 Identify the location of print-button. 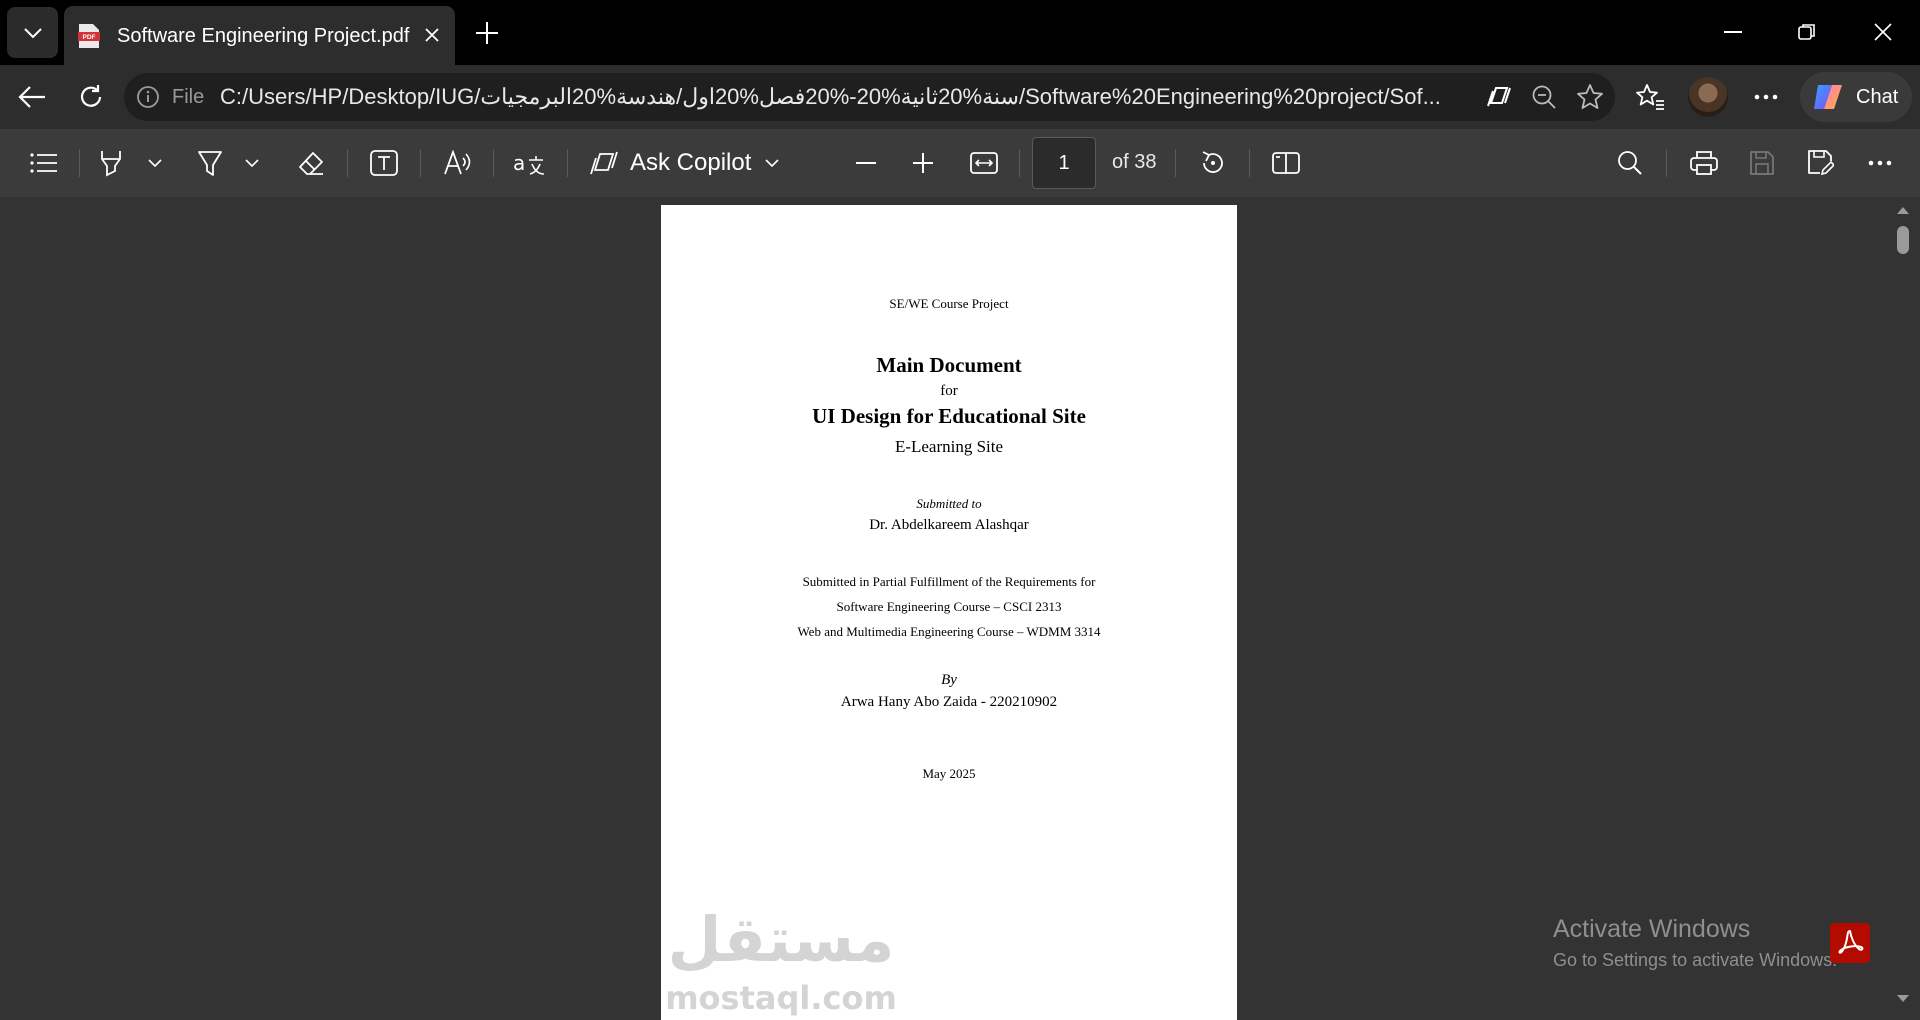
(1704, 163).